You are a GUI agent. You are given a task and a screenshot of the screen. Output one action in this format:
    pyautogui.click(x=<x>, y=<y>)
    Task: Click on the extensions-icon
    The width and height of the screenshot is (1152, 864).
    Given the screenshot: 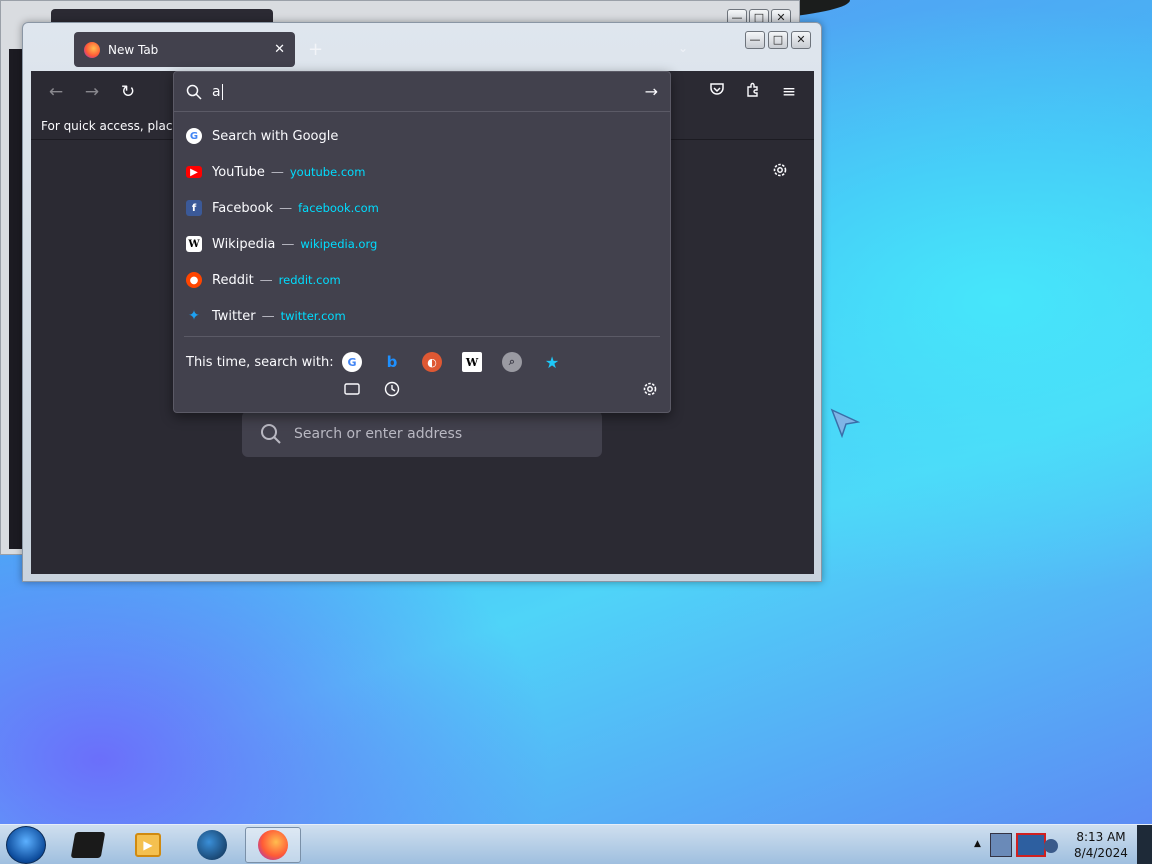 What is the action you would take?
    pyautogui.click(x=753, y=92)
    